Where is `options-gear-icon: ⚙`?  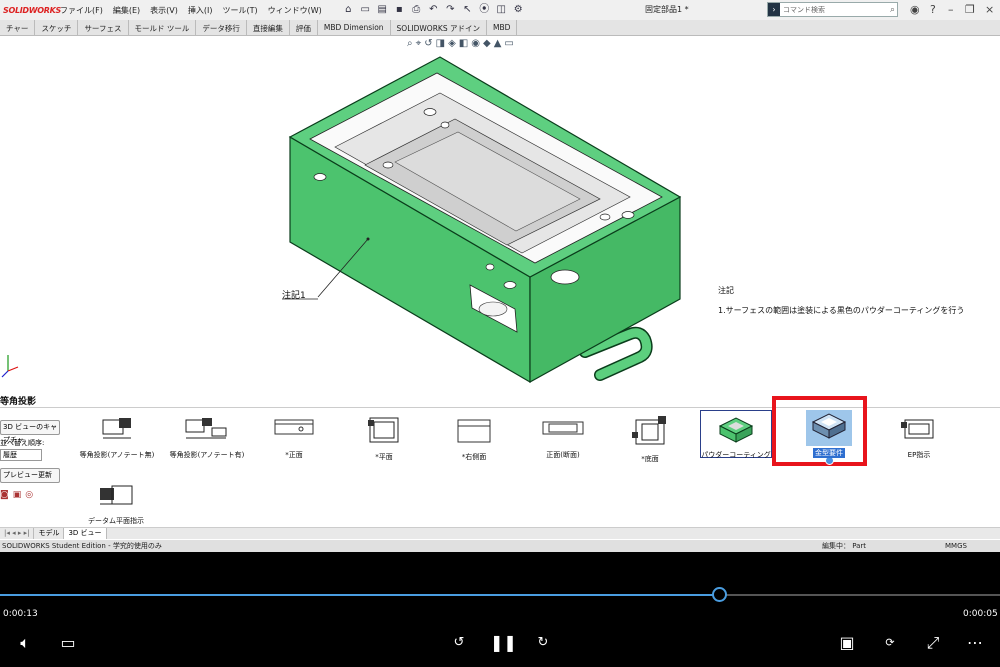 options-gear-icon: ⚙ is located at coordinates (518, 10).